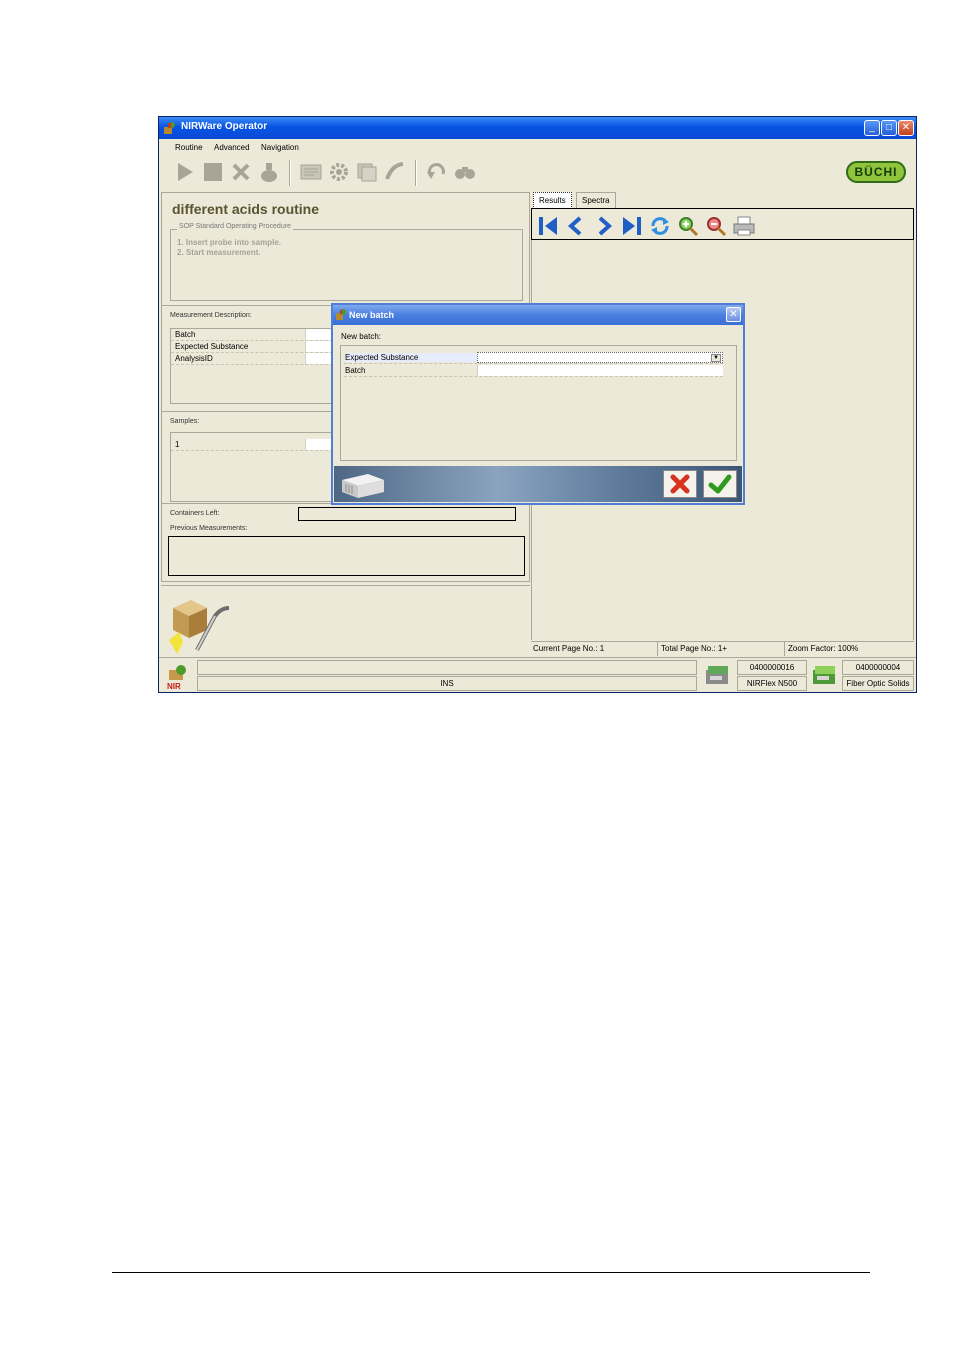  Describe the element at coordinates (437, 172) in the screenshot. I see `undo-icon` at that location.